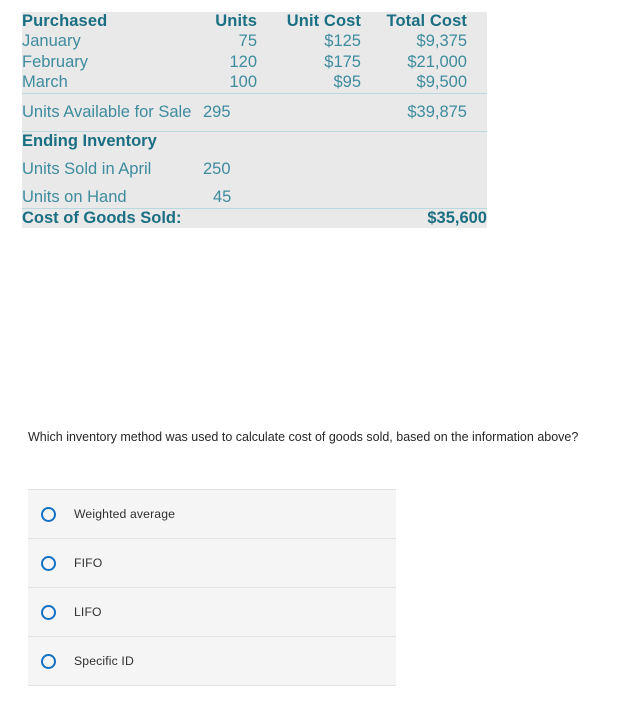 The width and height of the screenshot is (623, 708). Describe the element at coordinates (104, 661) in the screenshot. I see `answer-option-label: Specific ID` at that location.